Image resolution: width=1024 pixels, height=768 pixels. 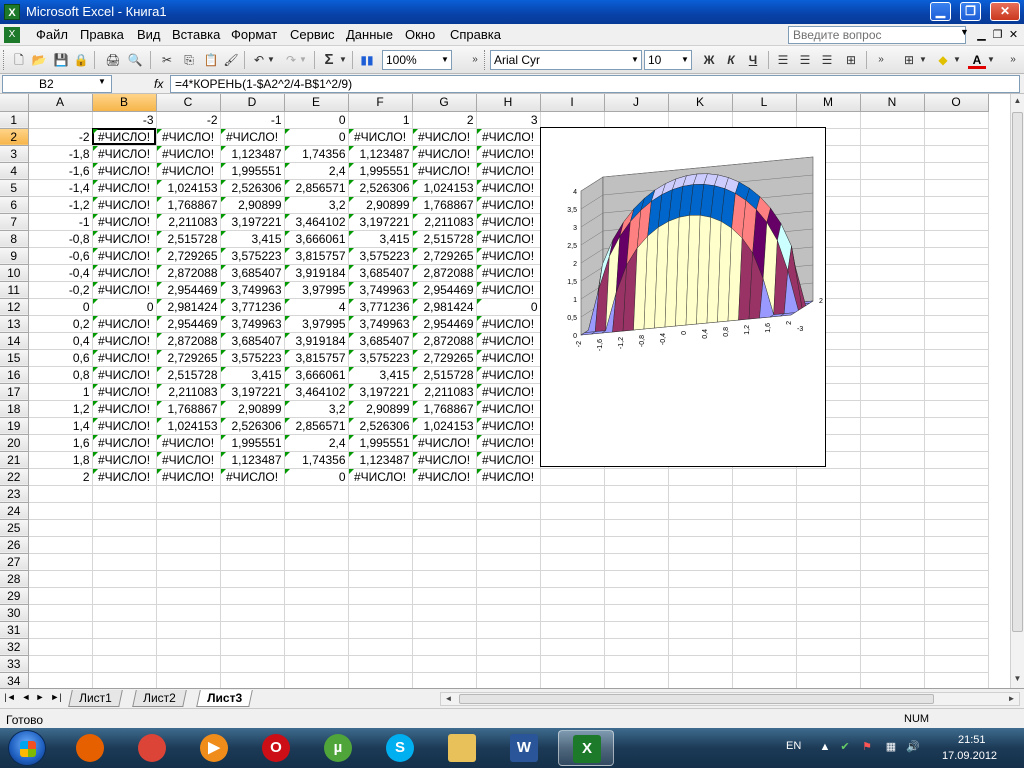 I want to click on menu-item: Данные, so click(x=369, y=34).